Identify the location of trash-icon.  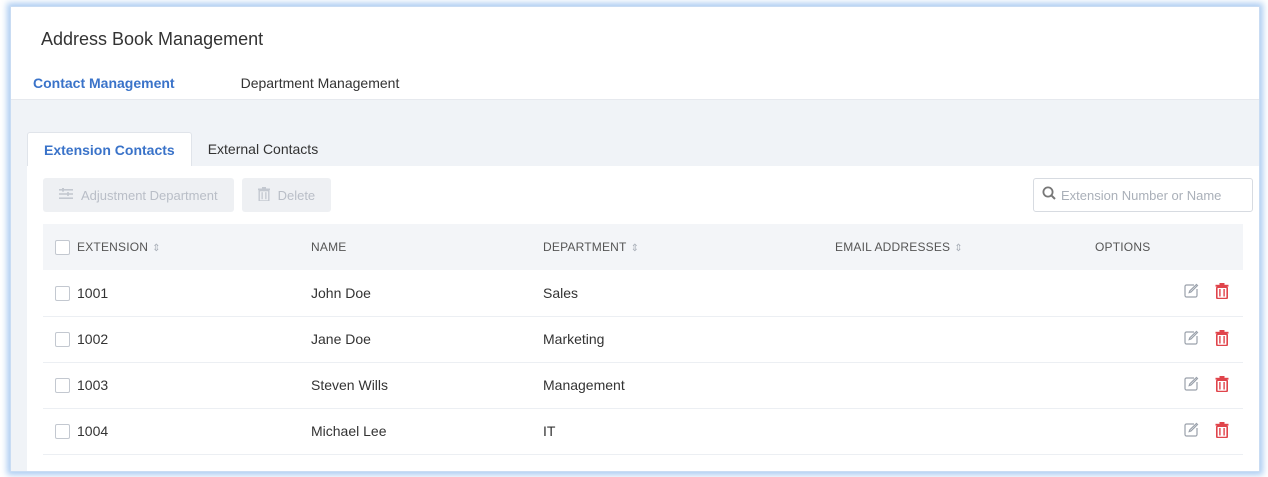
(263, 195).